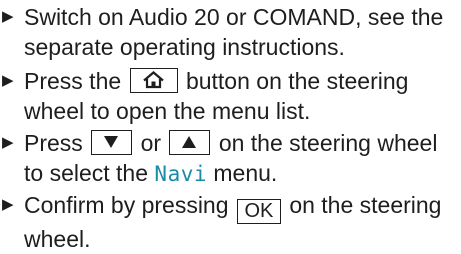 The image size is (461, 254). Describe the element at coordinates (53, 143) in the screenshot. I see `step-text-before: Press` at that location.